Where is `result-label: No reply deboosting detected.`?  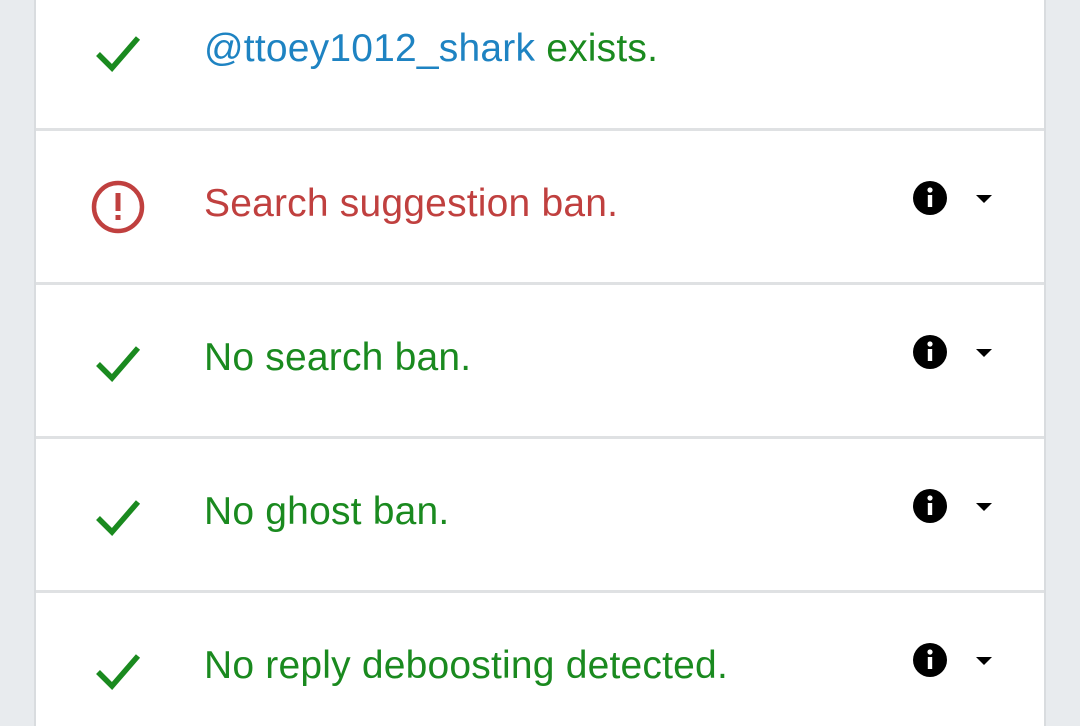 result-label: No reply deboosting detected. is located at coordinates (466, 665).